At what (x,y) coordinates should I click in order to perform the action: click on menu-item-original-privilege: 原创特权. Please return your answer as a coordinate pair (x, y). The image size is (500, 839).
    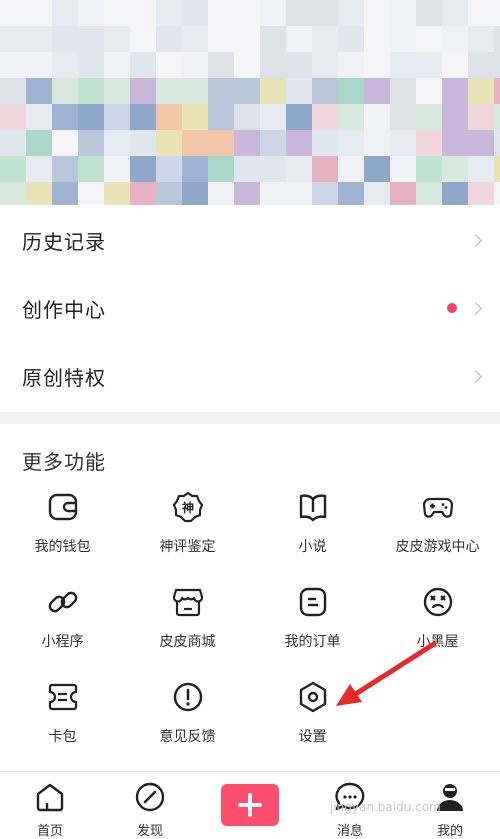
    Looking at the image, I should click on (250, 376).